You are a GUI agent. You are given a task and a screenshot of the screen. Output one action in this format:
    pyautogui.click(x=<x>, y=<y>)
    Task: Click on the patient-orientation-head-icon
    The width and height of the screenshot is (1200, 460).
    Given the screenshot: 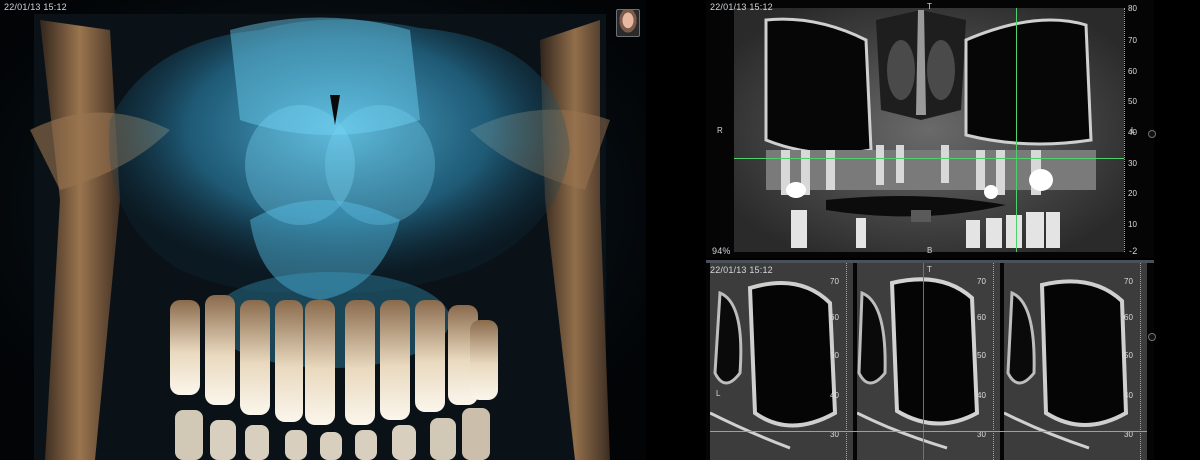 What is the action you would take?
    pyautogui.click(x=628, y=23)
    